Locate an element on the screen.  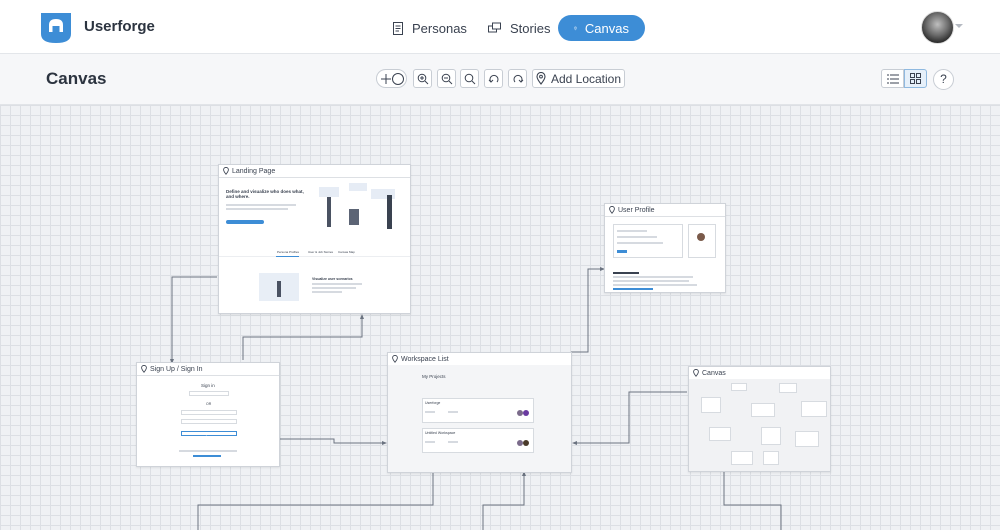
sign-up-card: Sign Up / Sign In Sign in OR Sign In is located at coordinates (208, 414).